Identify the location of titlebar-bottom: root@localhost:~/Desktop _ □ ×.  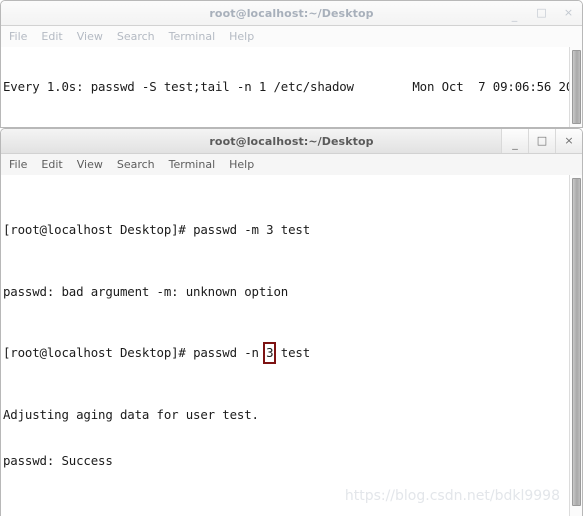
(291, 141).